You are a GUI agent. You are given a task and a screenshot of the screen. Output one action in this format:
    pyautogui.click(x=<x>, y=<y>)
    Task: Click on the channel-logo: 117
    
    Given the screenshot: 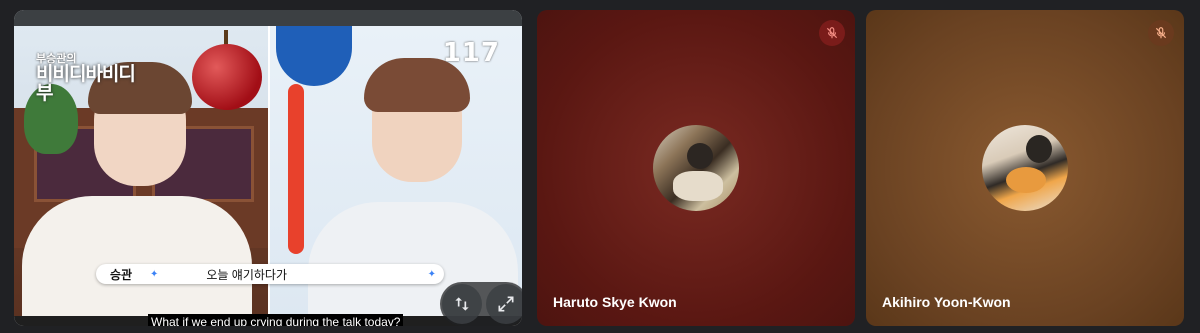 What is the action you would take?
    pyautogui.click(x=471, y=53)
    